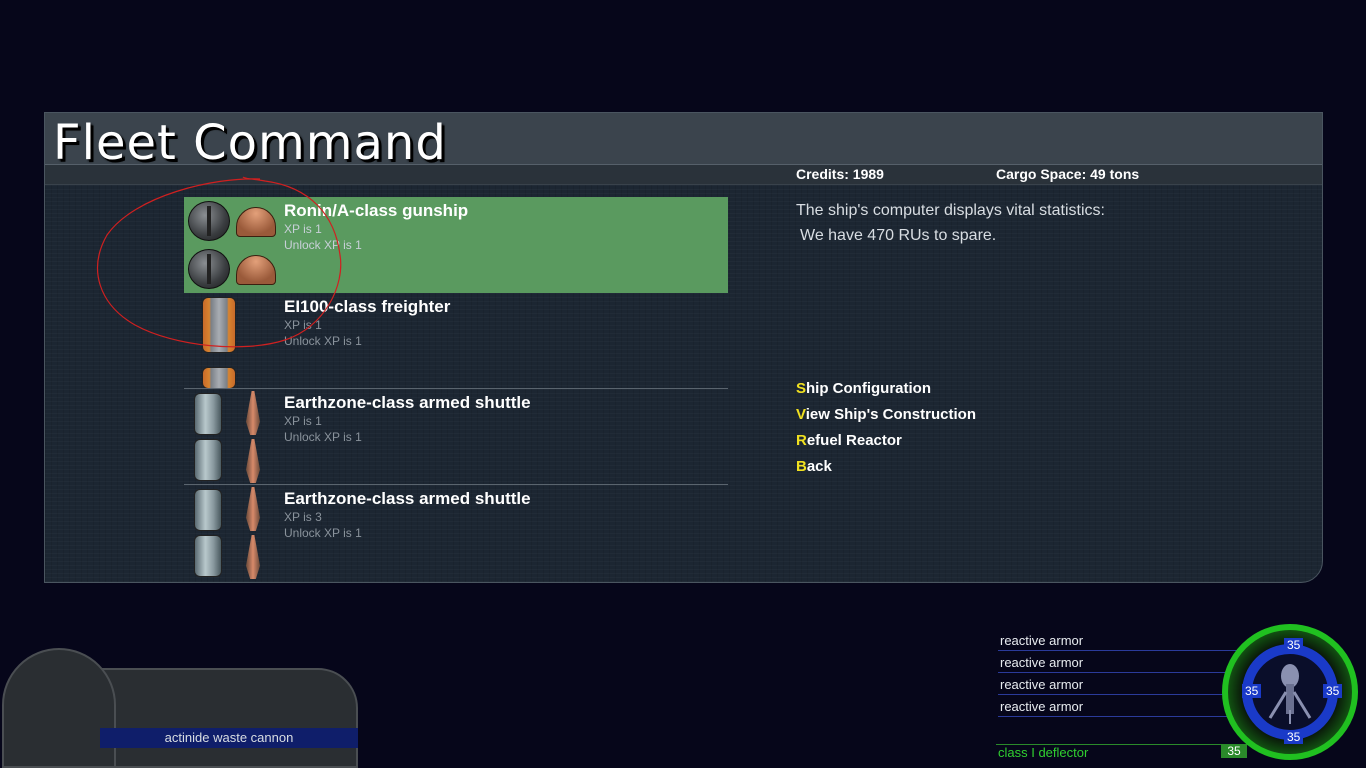 Image resolution: width=1366 pixels, height=768 pixels. Describe the element at coordinates (801, 440) in the screenshot. I see `hotkey-letter: R` at that location.